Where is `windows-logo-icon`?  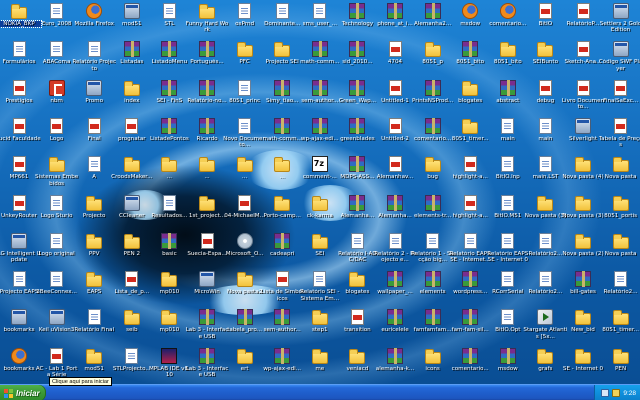
windows-logo-icon is located at coordinates (8, 393).